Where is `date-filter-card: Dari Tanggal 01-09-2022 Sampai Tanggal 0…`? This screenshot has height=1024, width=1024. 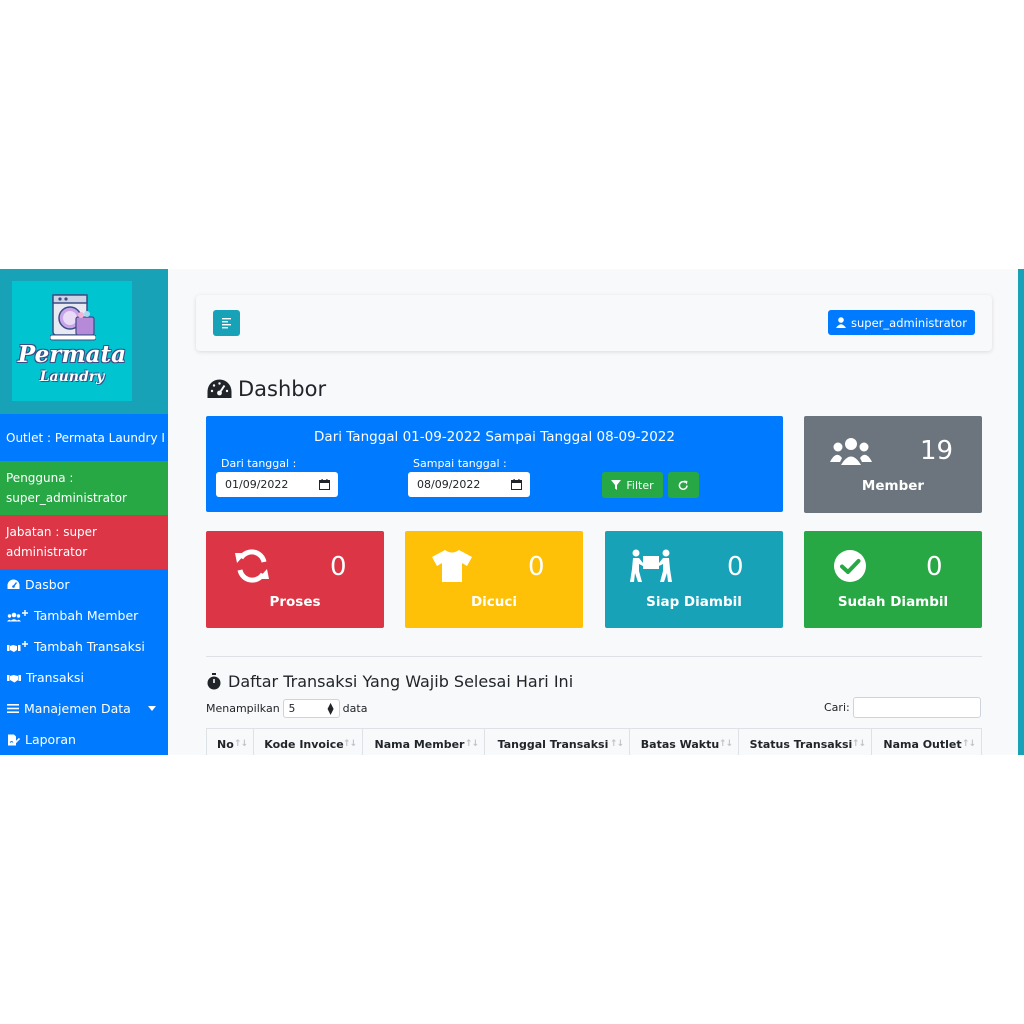 date-filter-card: Dari Tanggal 01-09-2022 Sampai Tanggal 0… is located at coordinates (494, 464).